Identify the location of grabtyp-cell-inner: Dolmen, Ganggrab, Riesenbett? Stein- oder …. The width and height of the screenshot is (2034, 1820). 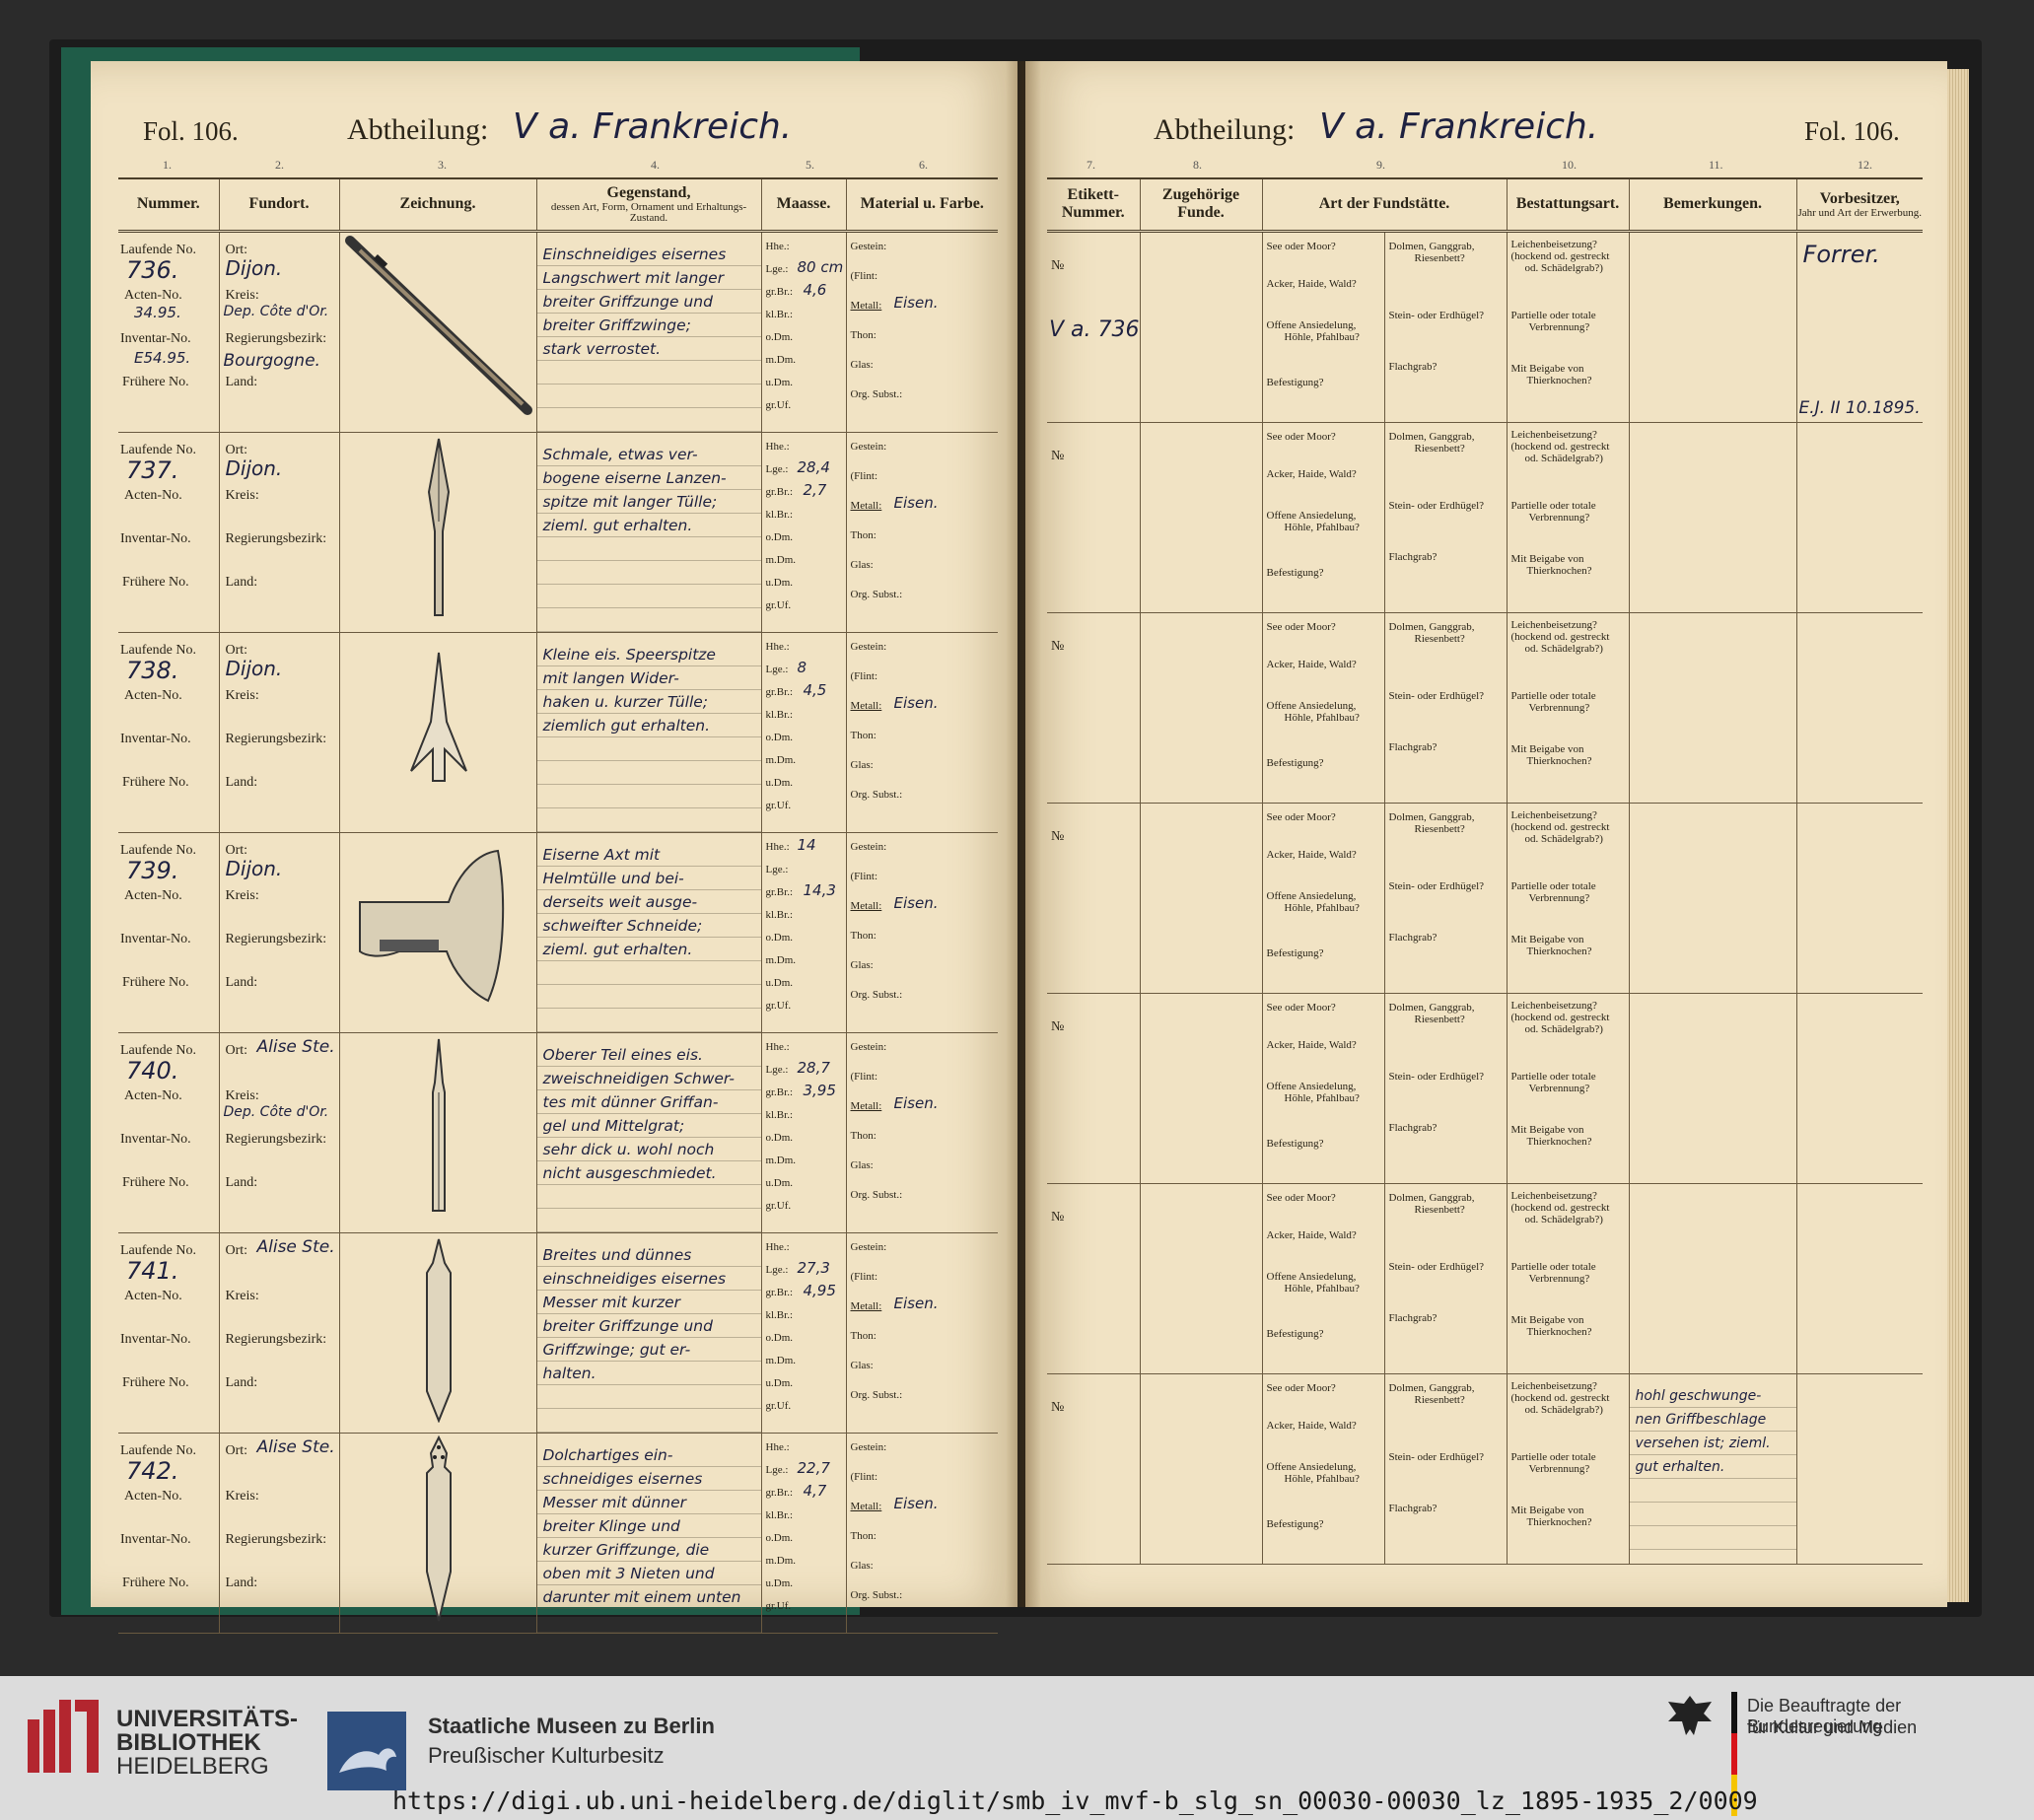
(1446, 1088).